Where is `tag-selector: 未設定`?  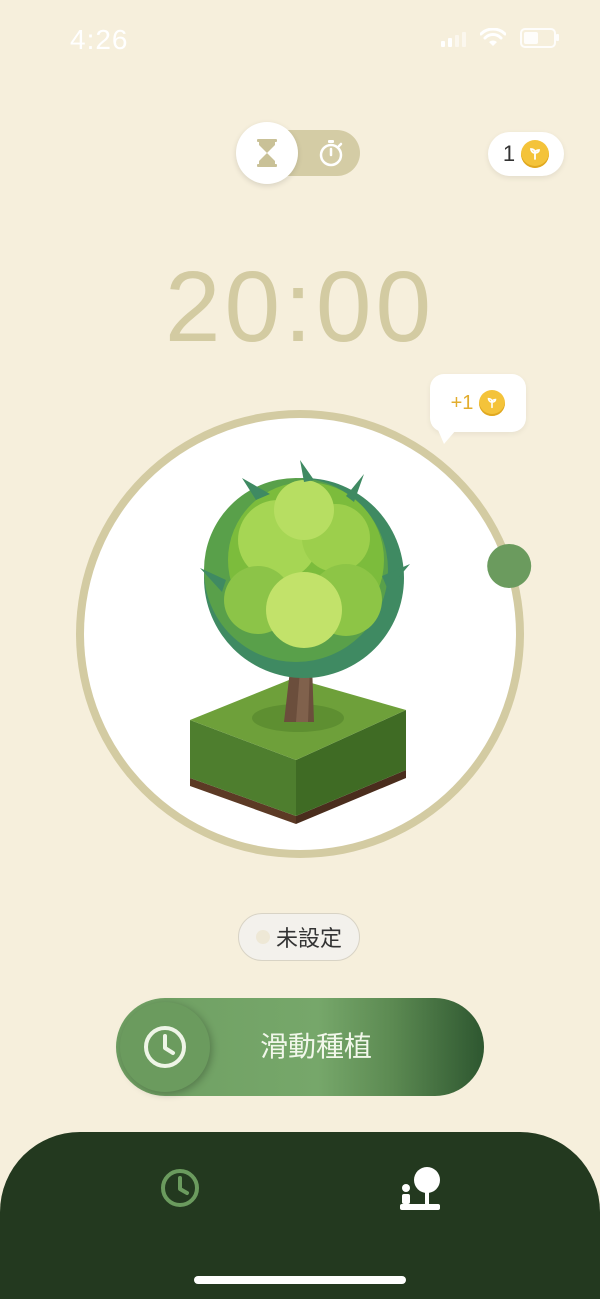 tag-selector: 未設定 is located at coordinates (299, 937).